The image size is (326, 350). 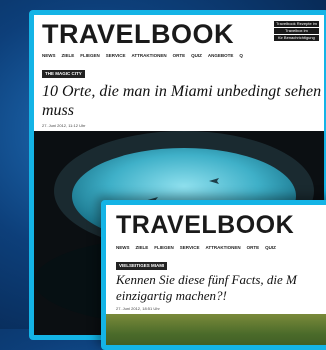 I want to click on headline-line-1: Kennen Sie diese fünf Facts, die M, so click(x=206, y=279).